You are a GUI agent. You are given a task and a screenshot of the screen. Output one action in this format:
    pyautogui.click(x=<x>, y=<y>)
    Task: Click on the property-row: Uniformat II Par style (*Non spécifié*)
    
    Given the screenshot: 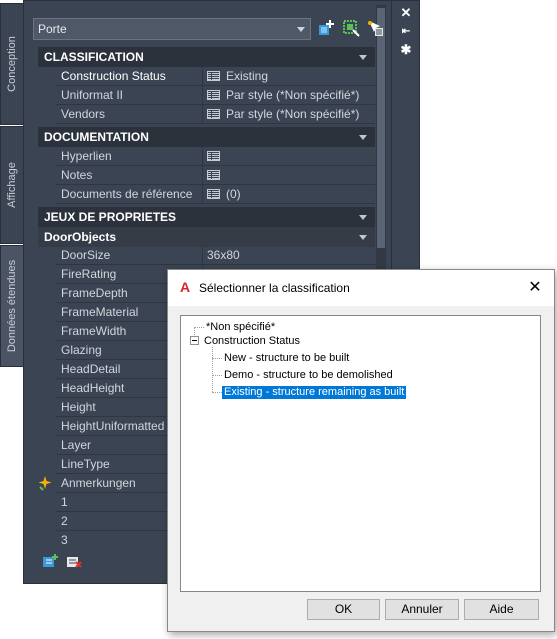 What is the action you would take?
    pyautogui.click(x=215, y=95)
    